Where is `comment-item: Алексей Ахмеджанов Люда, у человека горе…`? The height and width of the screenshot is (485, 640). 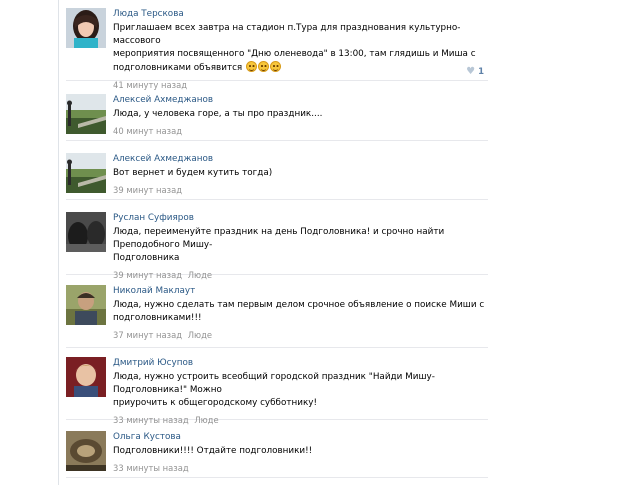 comment-item: Алексей Ахмеджанов Люда, у человека горе… is located at coordinates (277, 117).